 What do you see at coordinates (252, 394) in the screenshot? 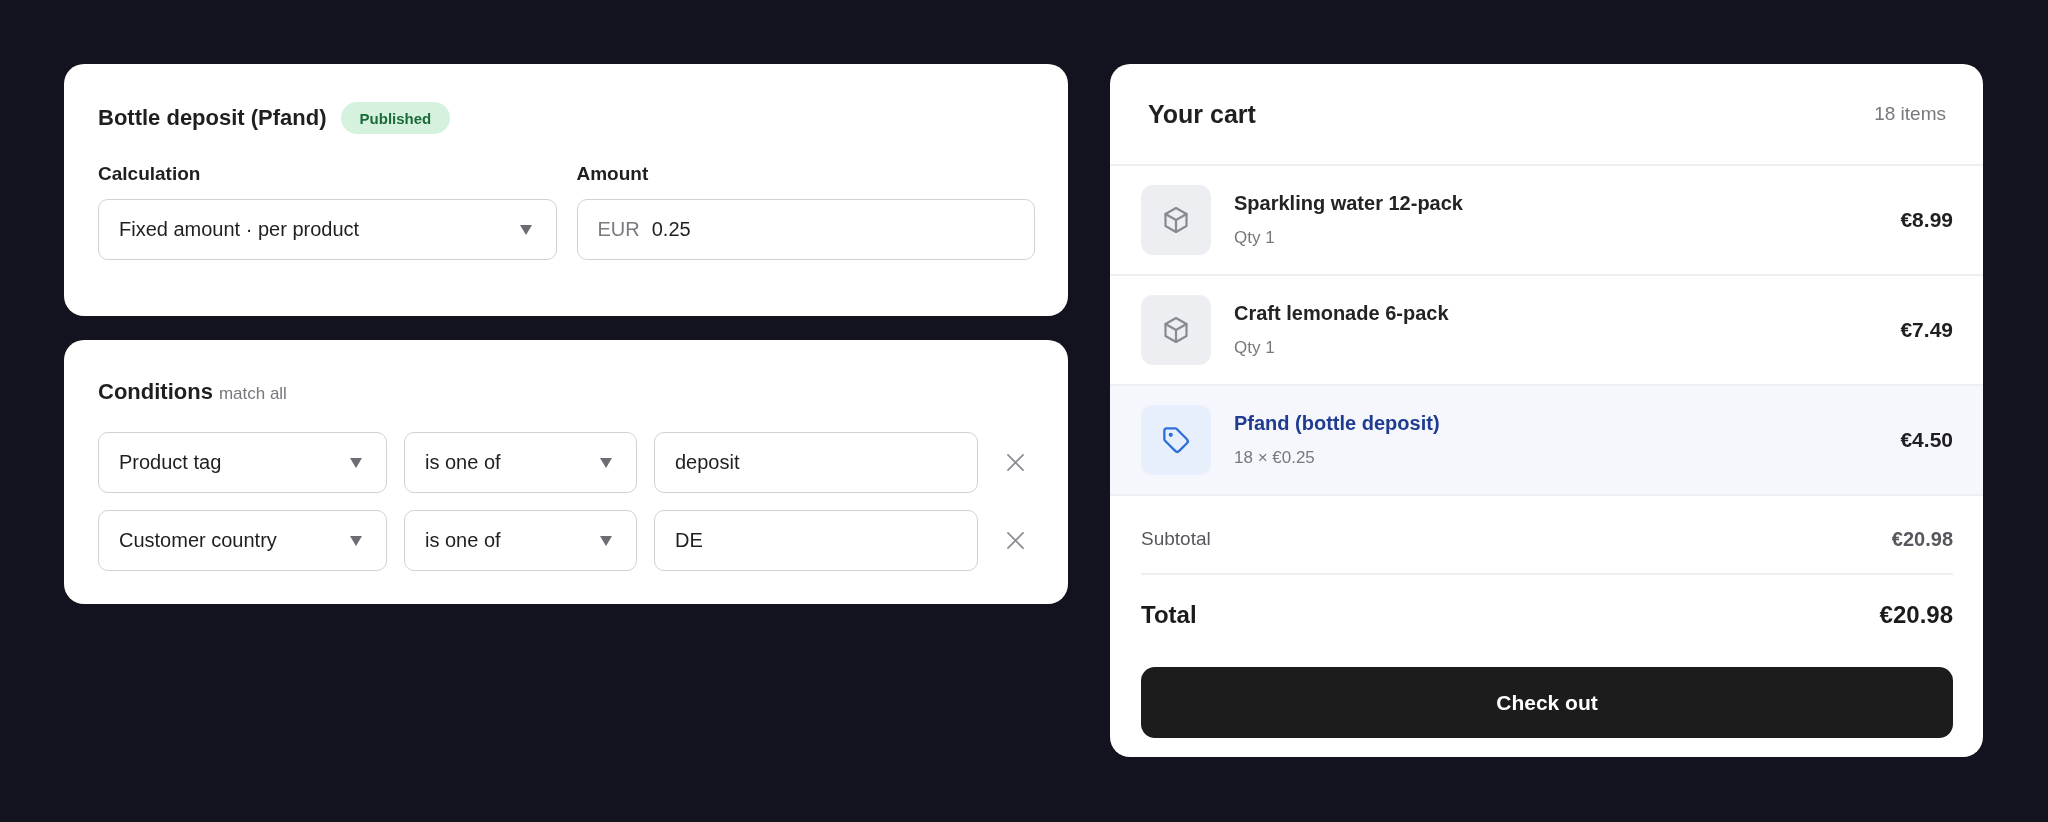
I see `match-hint: match all` at bounding box center [252, 394].